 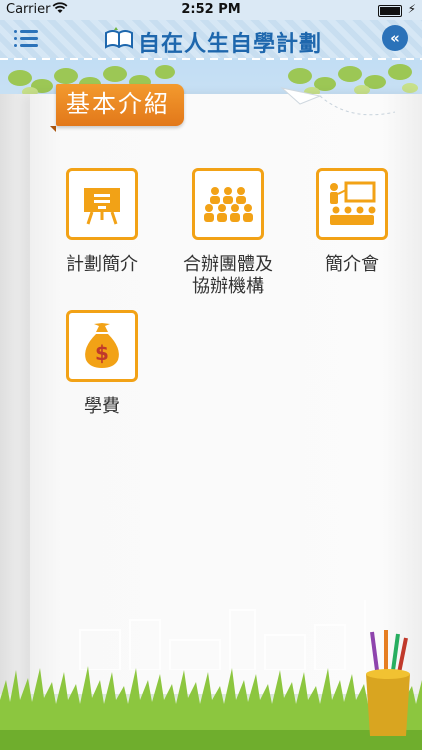 What do you see at coordinates (102, 264) in the screenshot?
I see `menu-item-label: 計劃簡介` at bounding box center [102, 264].